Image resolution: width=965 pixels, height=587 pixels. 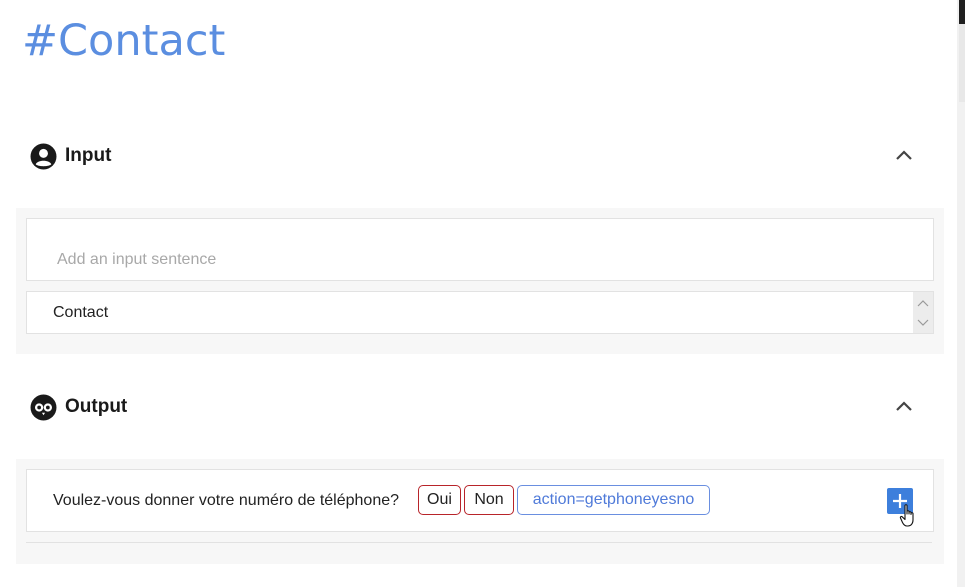 What do you see at coordinates (923, 312) in the screenshot?
I see `input-stepper` at bounding box center [923, 312].